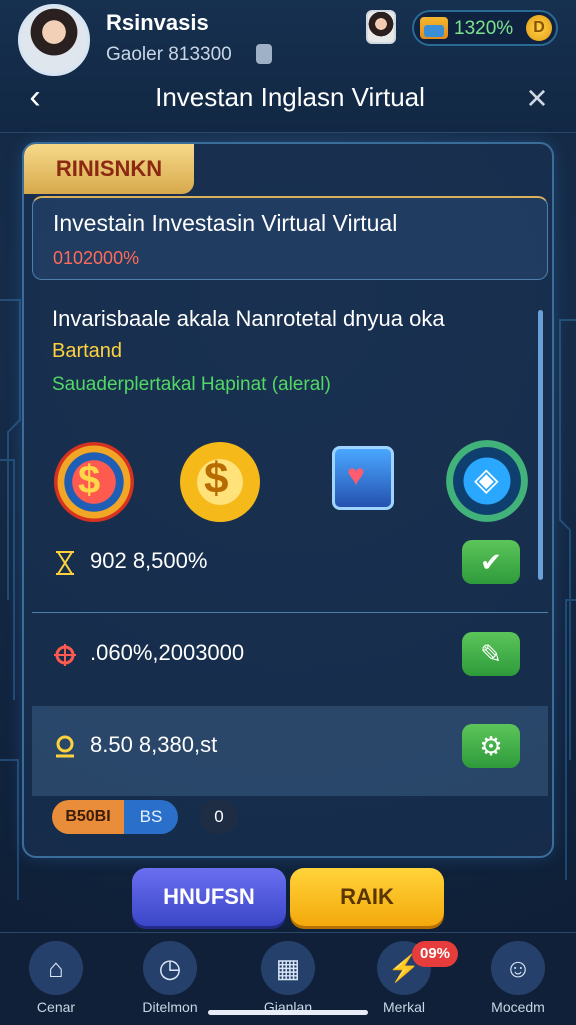 This screenshot has width=576, height=1025. Describe the element at coordinates (167, 652) in the screenshot. I see `row-value: .060%,2003000` at that location.